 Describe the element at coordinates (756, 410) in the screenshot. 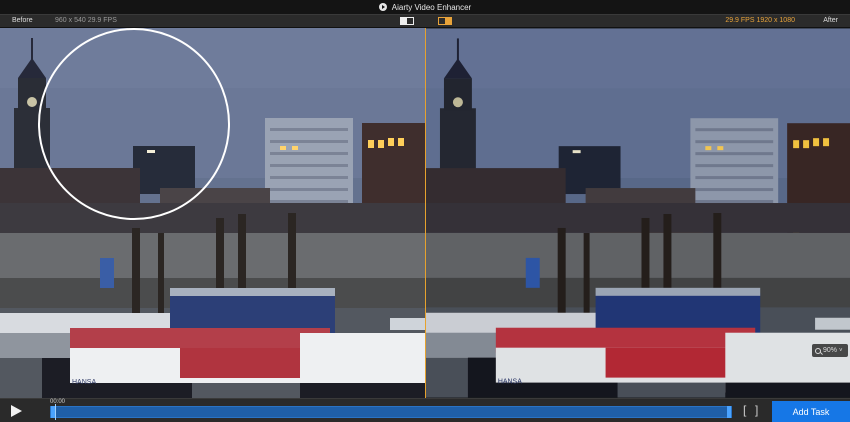

I see `set-out-point-button: ]` at that location.